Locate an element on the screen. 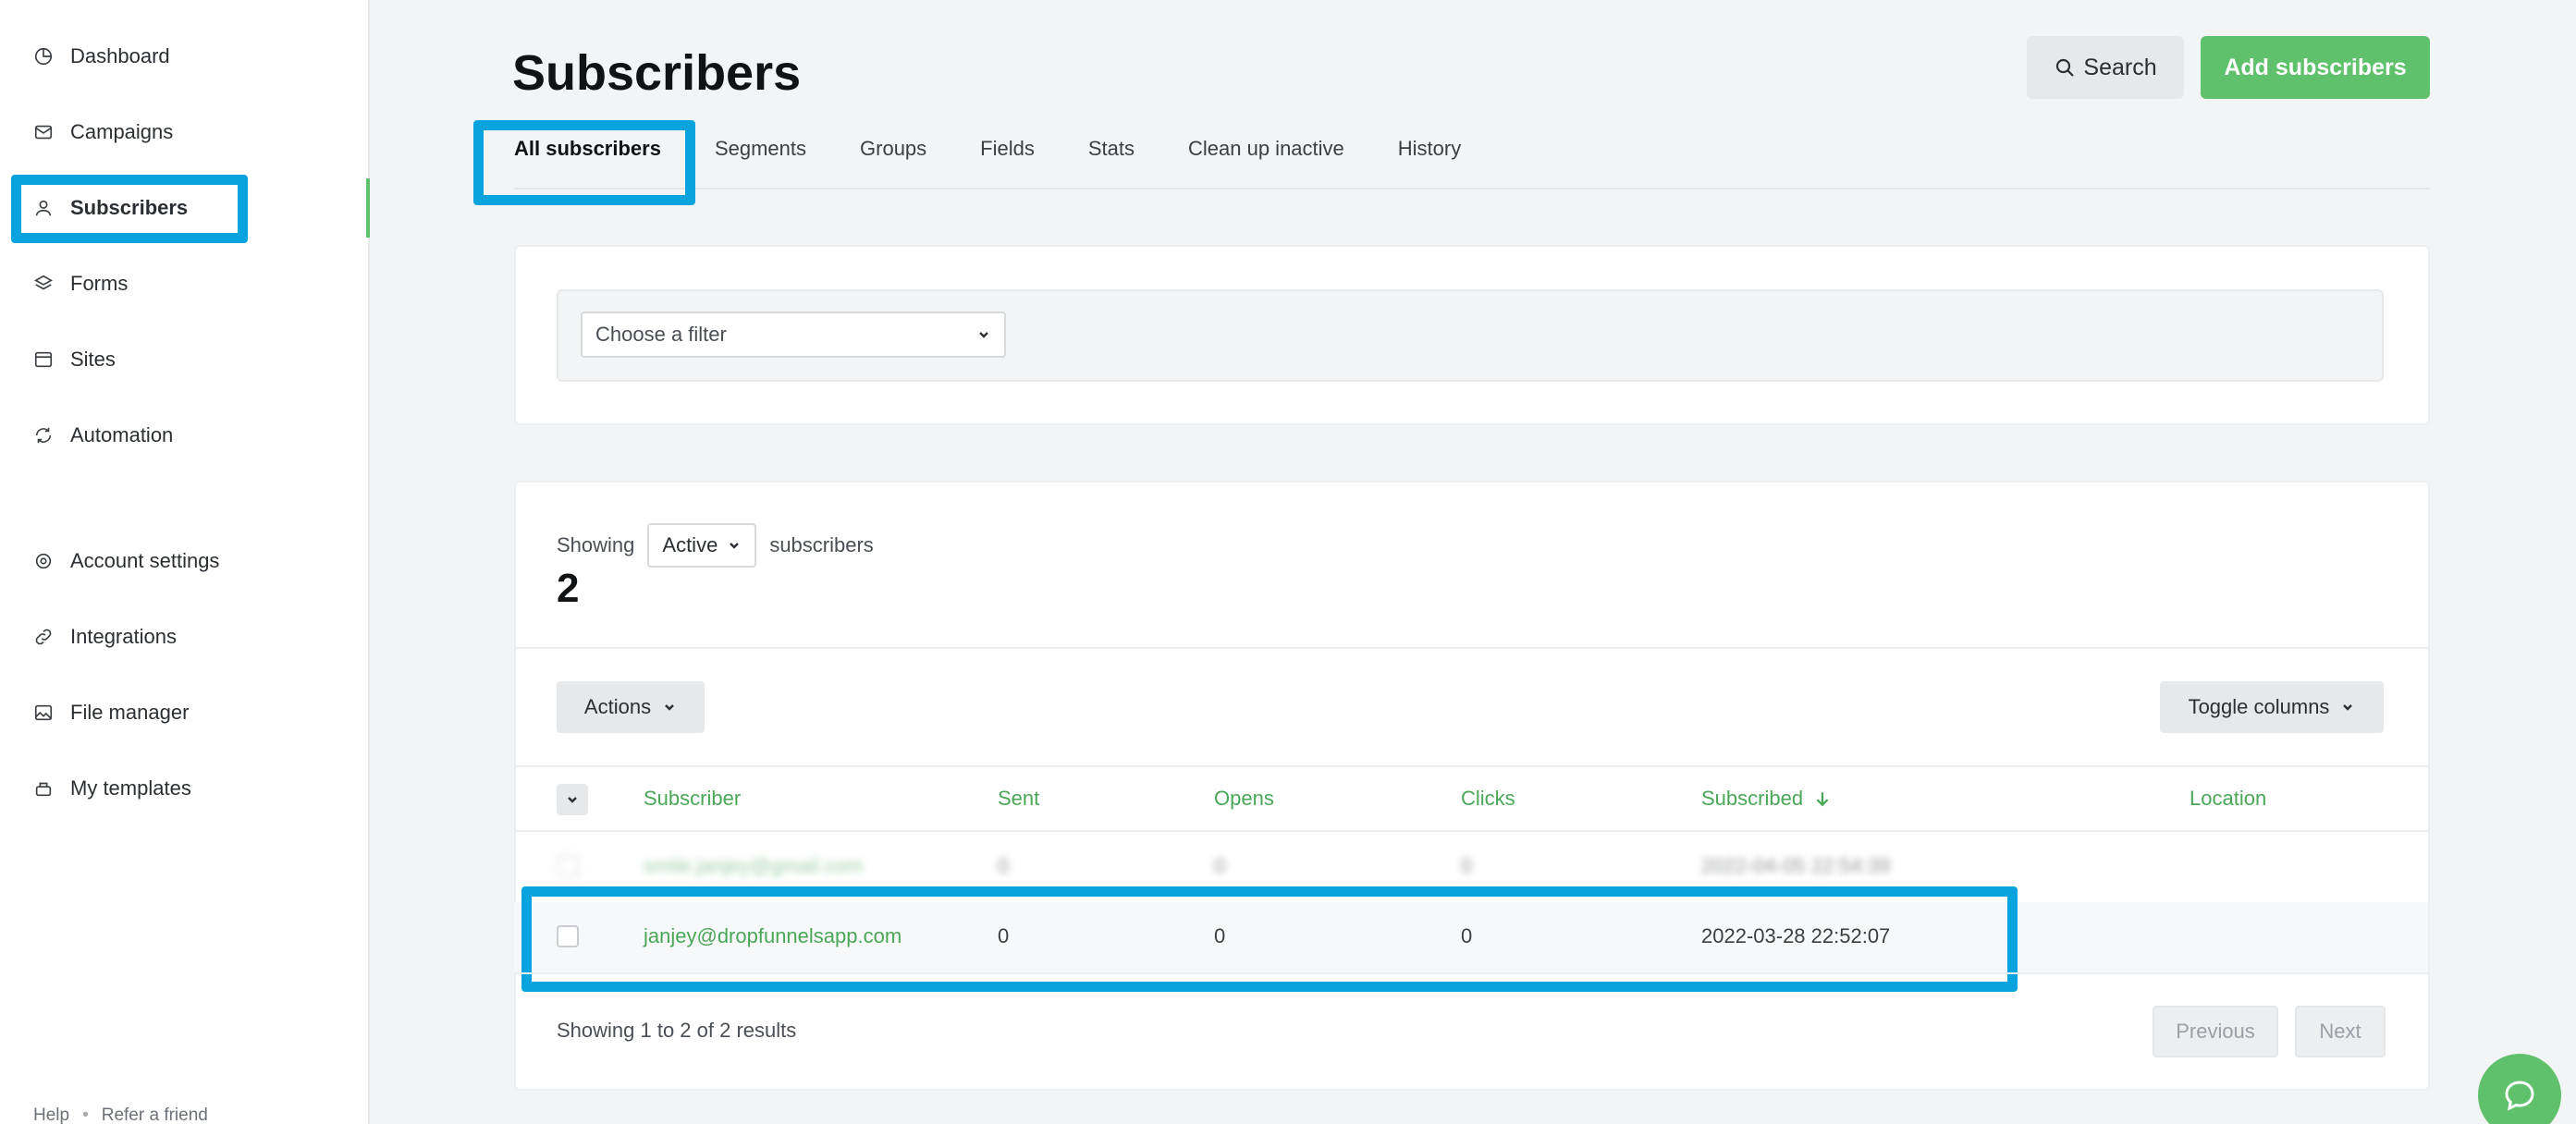 This screenshot has width=2576, height=1124. subscriber-count: 2 is located at coordinates (569, 588).